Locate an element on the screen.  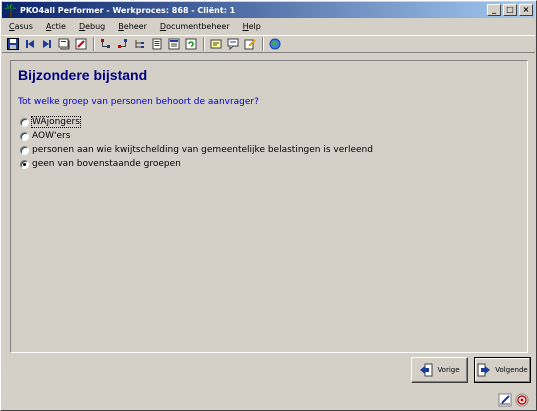
tree-structure-icon is located at coordinates (139, 44).